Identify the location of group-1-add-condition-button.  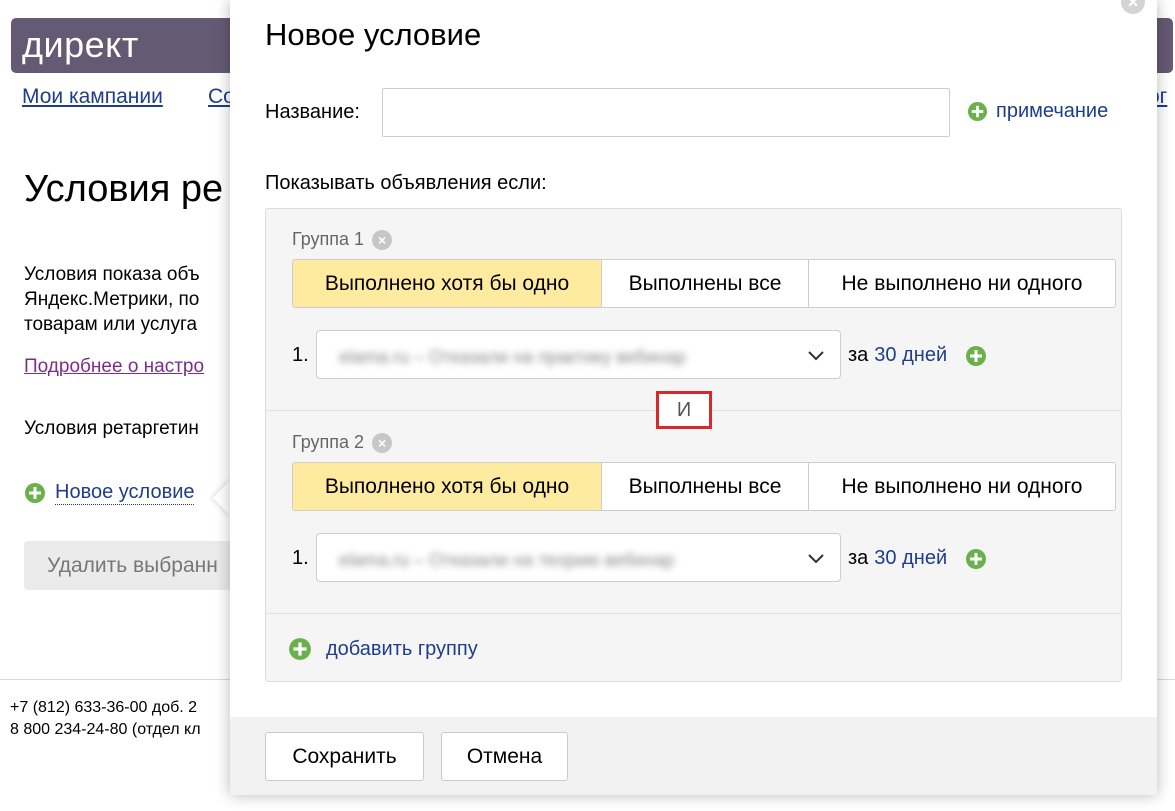
(976, 356).